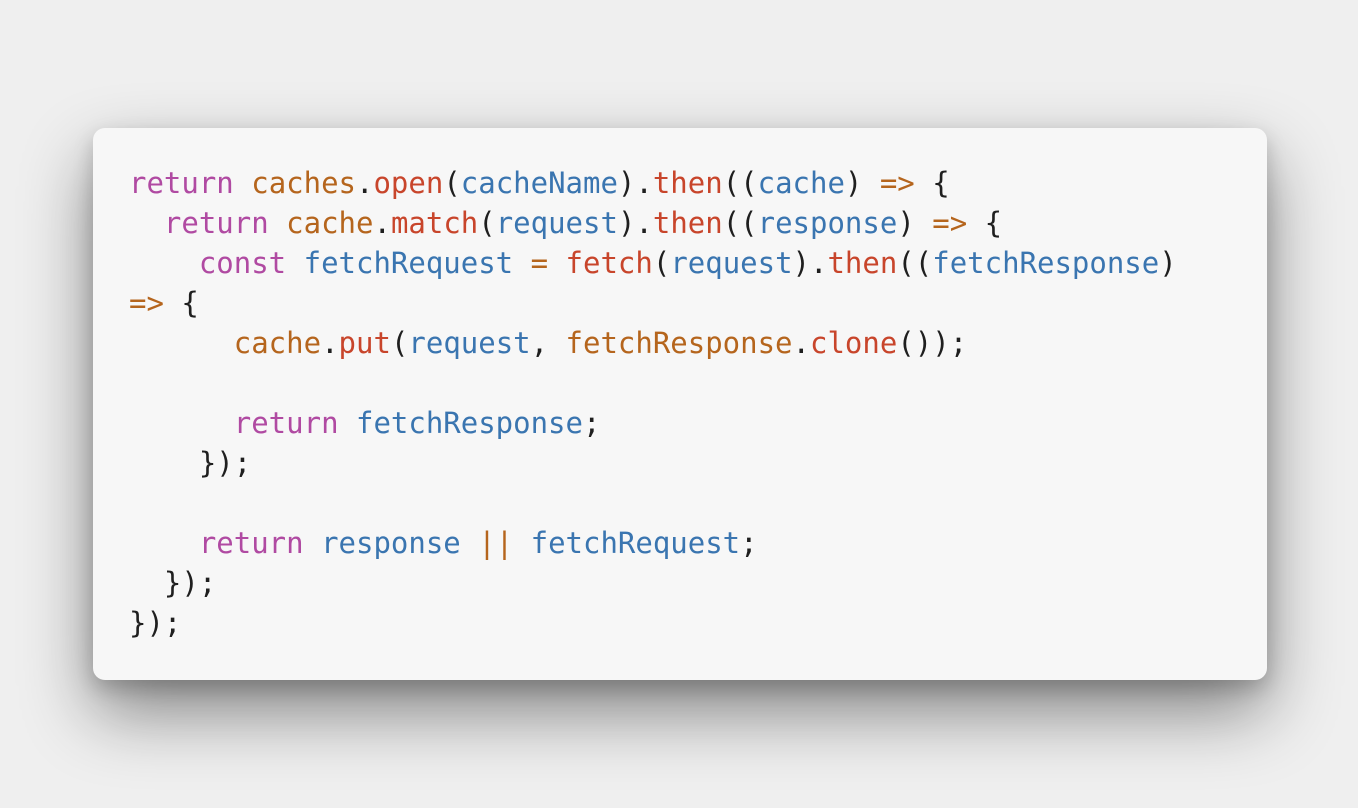 The width and height of the screenshot is (1358, 808). Describe the element at coordinates (364, 343) in the screenshot. I see `function-token: put` at that location.